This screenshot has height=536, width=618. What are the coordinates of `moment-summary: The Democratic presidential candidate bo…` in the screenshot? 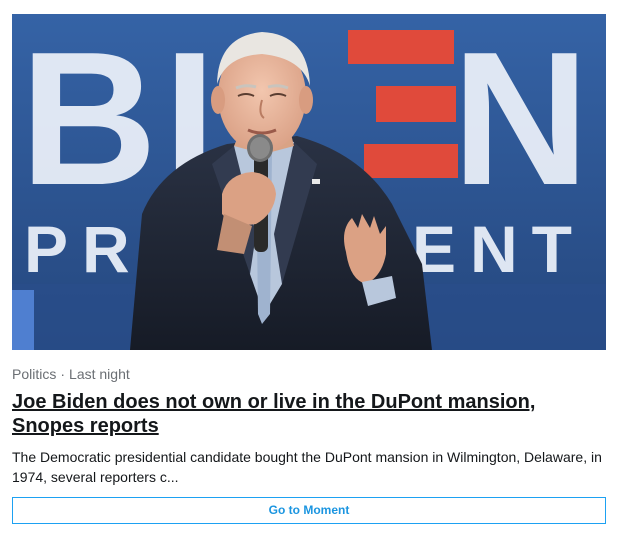 It's located at (307, 467).